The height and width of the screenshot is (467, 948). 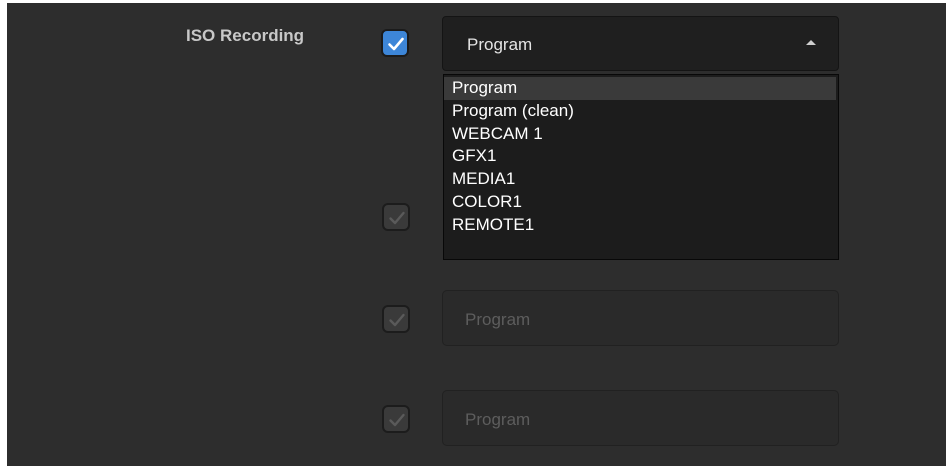 I want to click on row-3-source-select: Program, so click(x=640, y=318).